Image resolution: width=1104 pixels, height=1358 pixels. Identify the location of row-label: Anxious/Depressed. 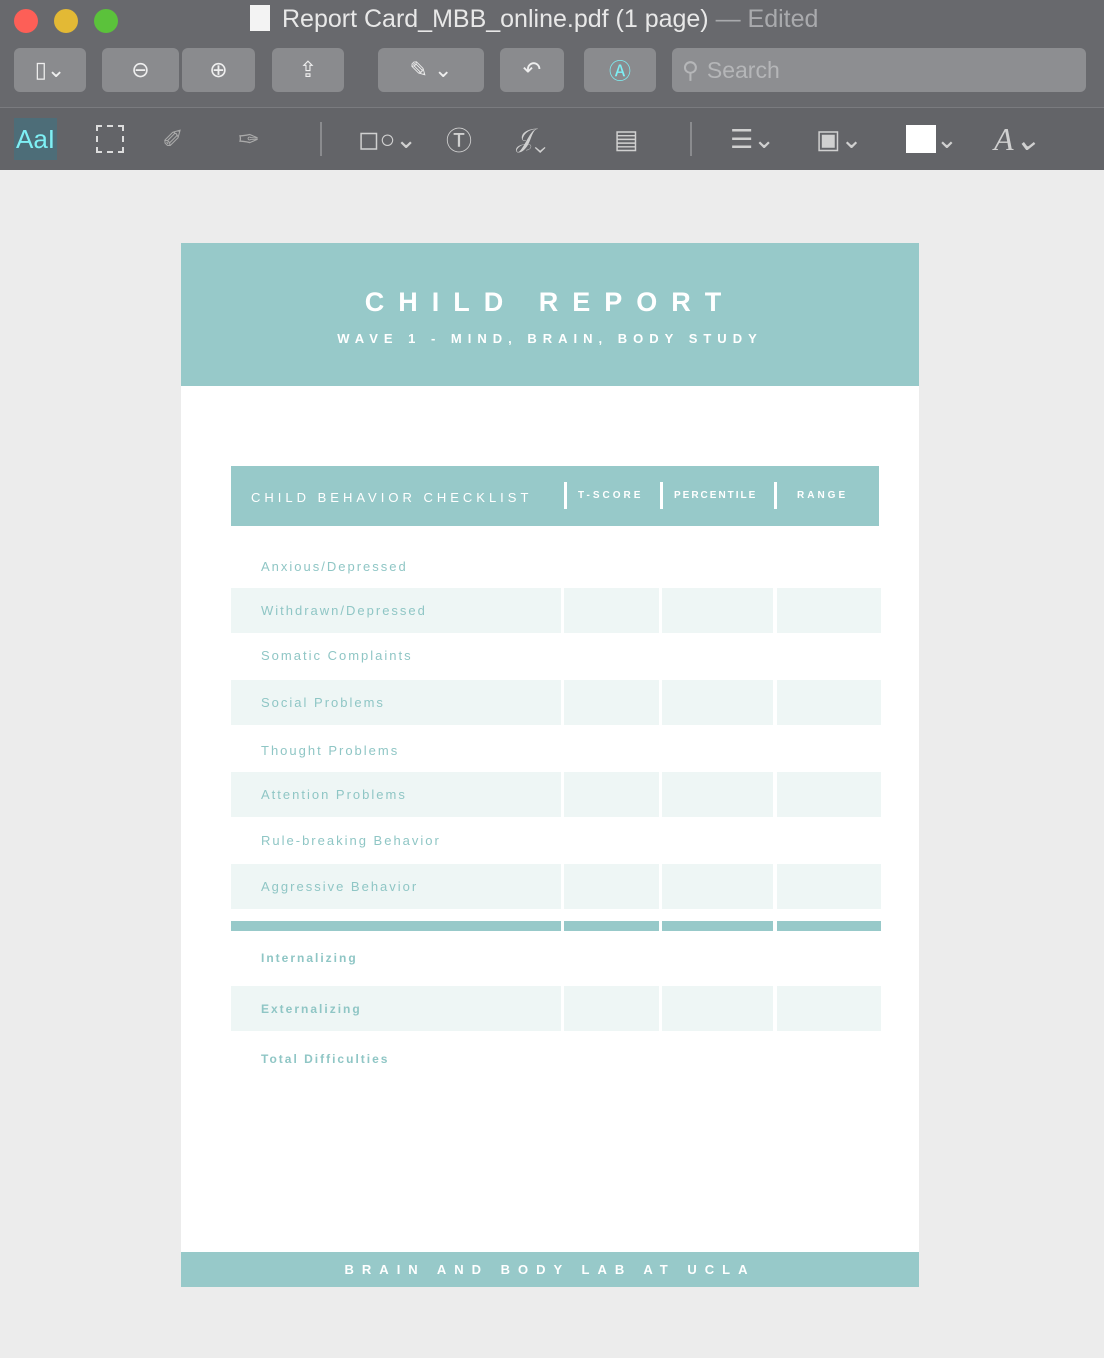
(334, 566).